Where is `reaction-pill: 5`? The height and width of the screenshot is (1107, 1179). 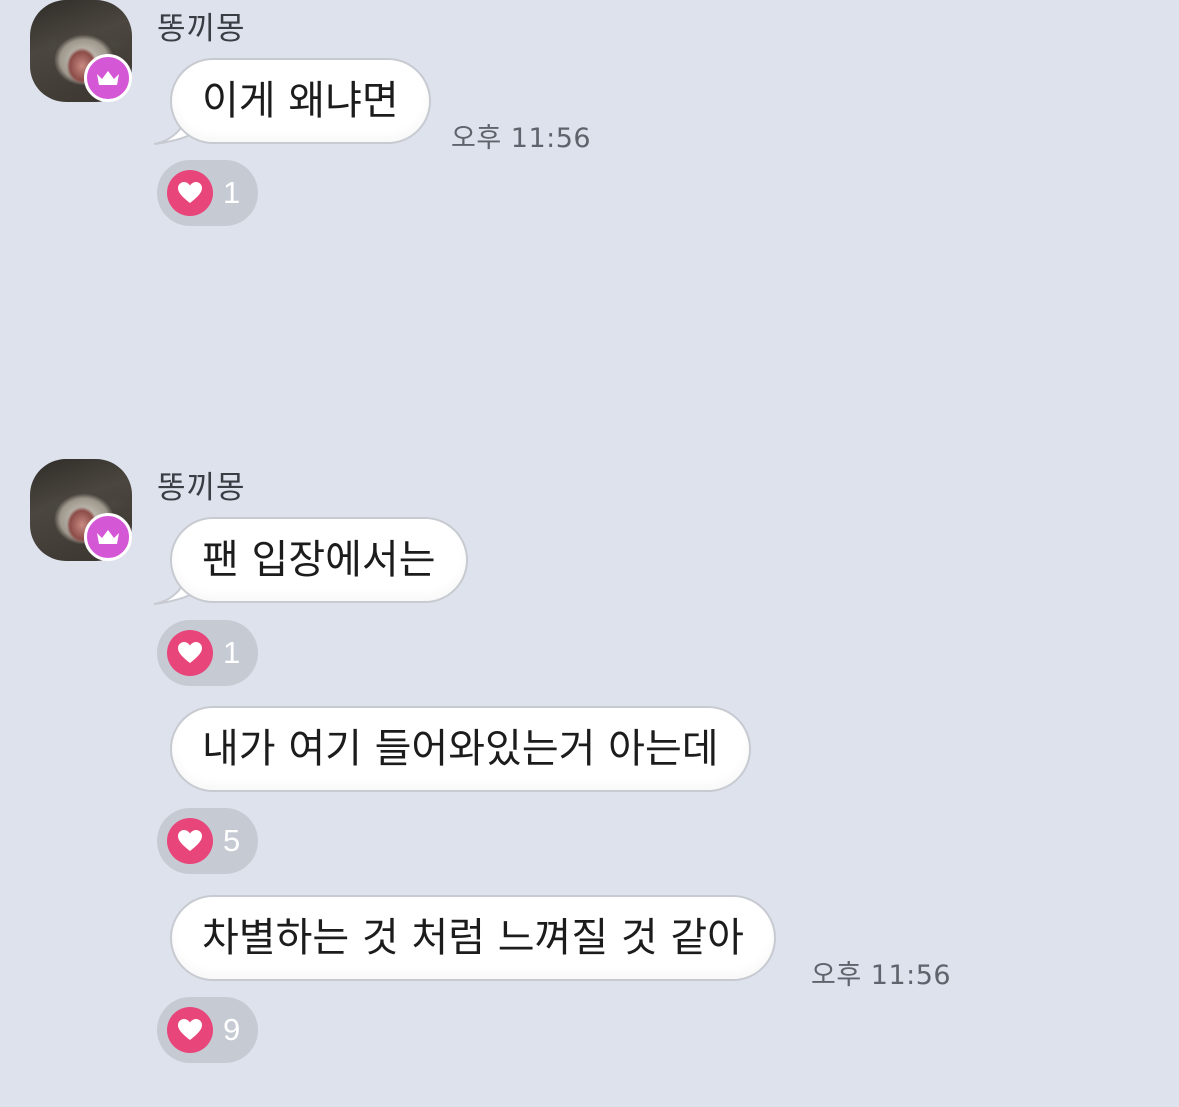
reaction-pill: 5 is located at coordinates (208, 841).